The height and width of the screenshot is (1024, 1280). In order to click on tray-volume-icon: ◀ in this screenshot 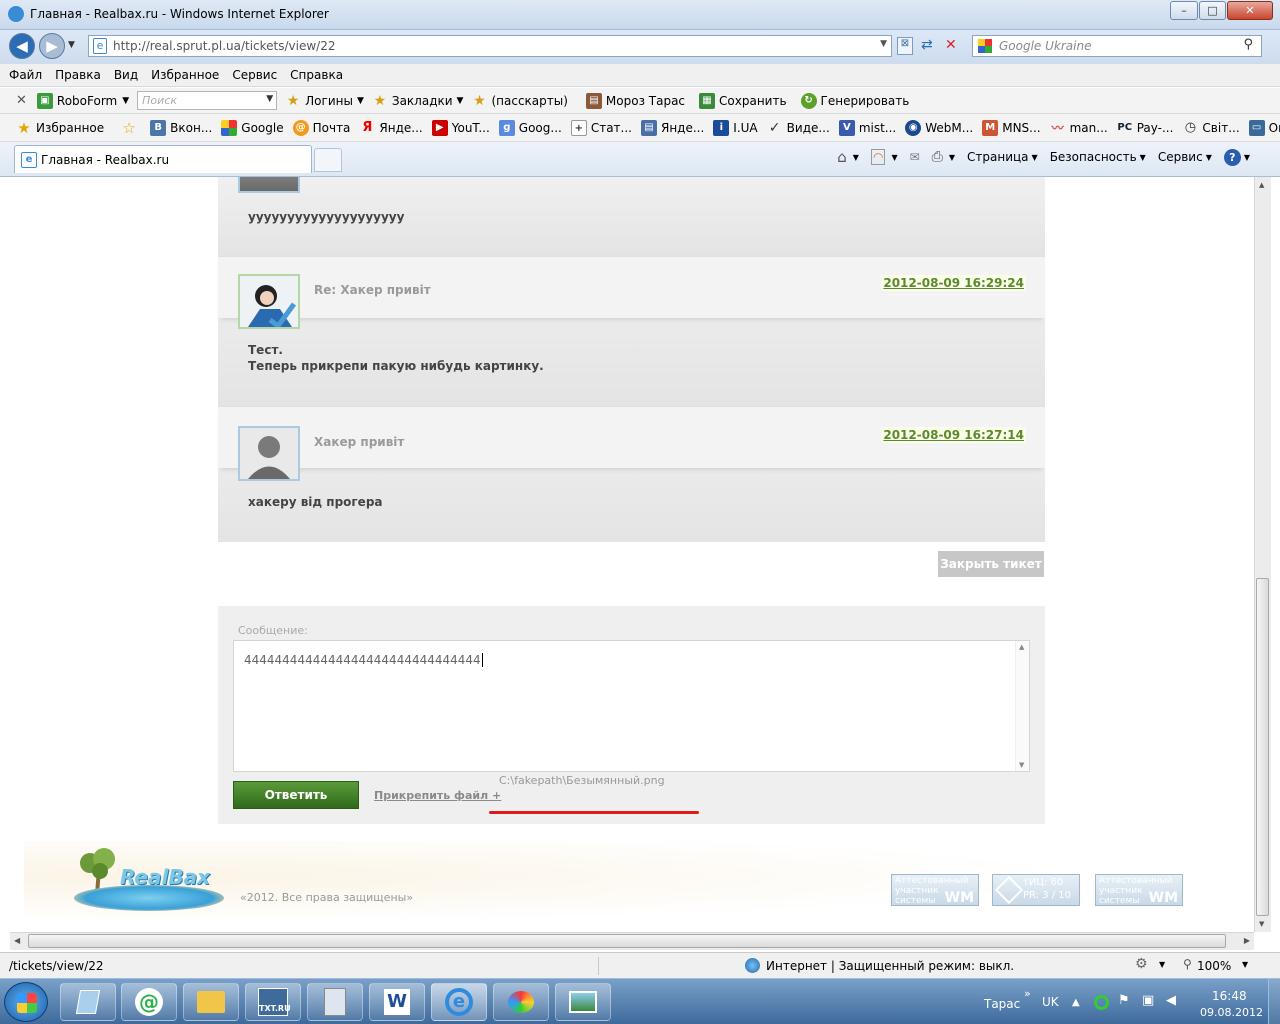, I will do `click(1171, 1000)`.